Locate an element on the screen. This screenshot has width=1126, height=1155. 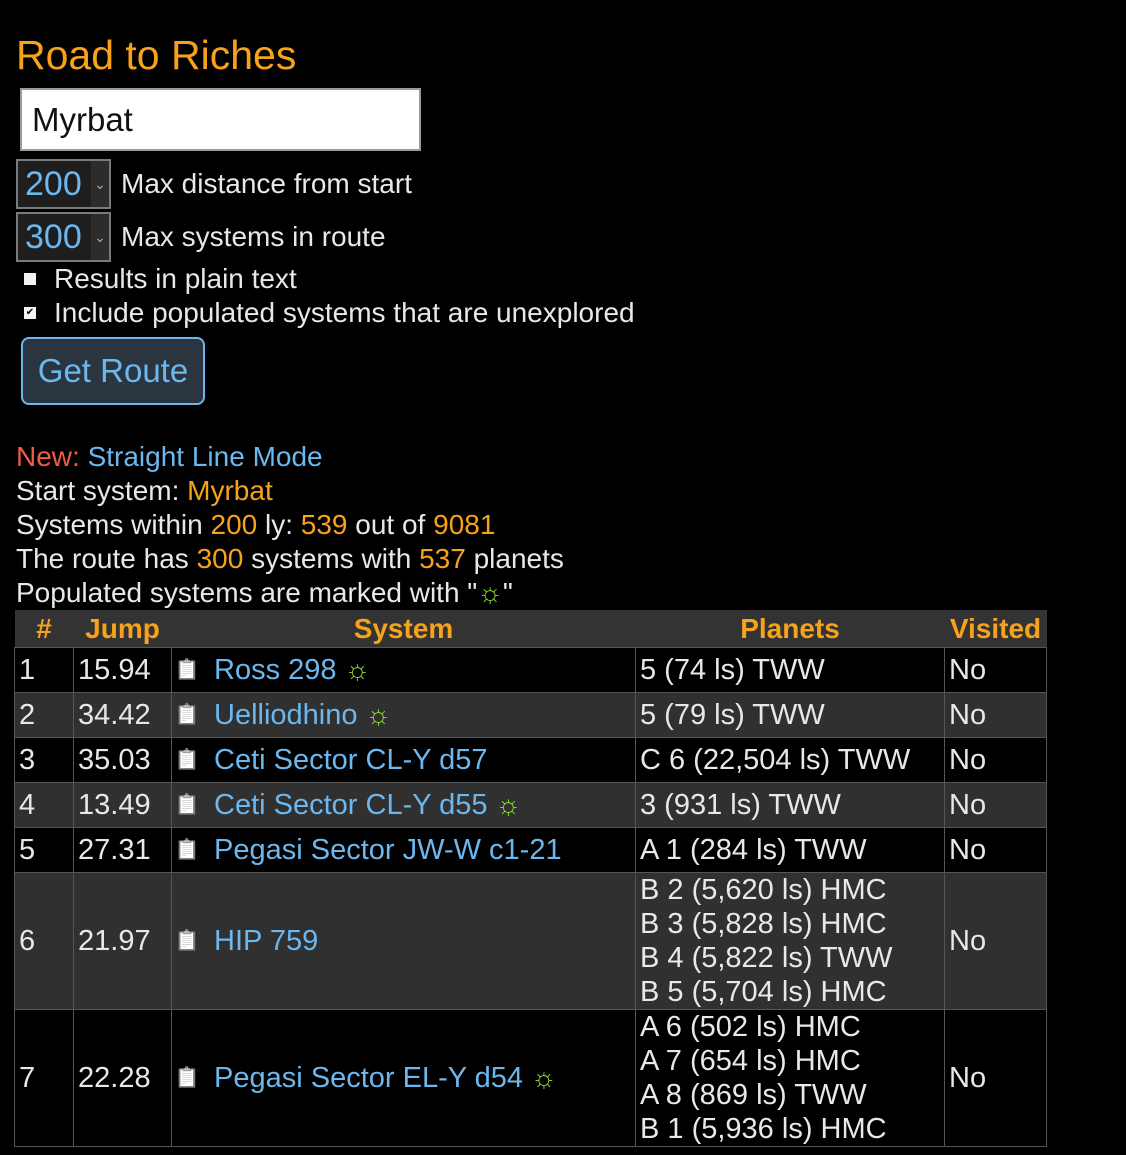
new-mode-line: New: Straight Line Mode is located at coordinates (169, 457).